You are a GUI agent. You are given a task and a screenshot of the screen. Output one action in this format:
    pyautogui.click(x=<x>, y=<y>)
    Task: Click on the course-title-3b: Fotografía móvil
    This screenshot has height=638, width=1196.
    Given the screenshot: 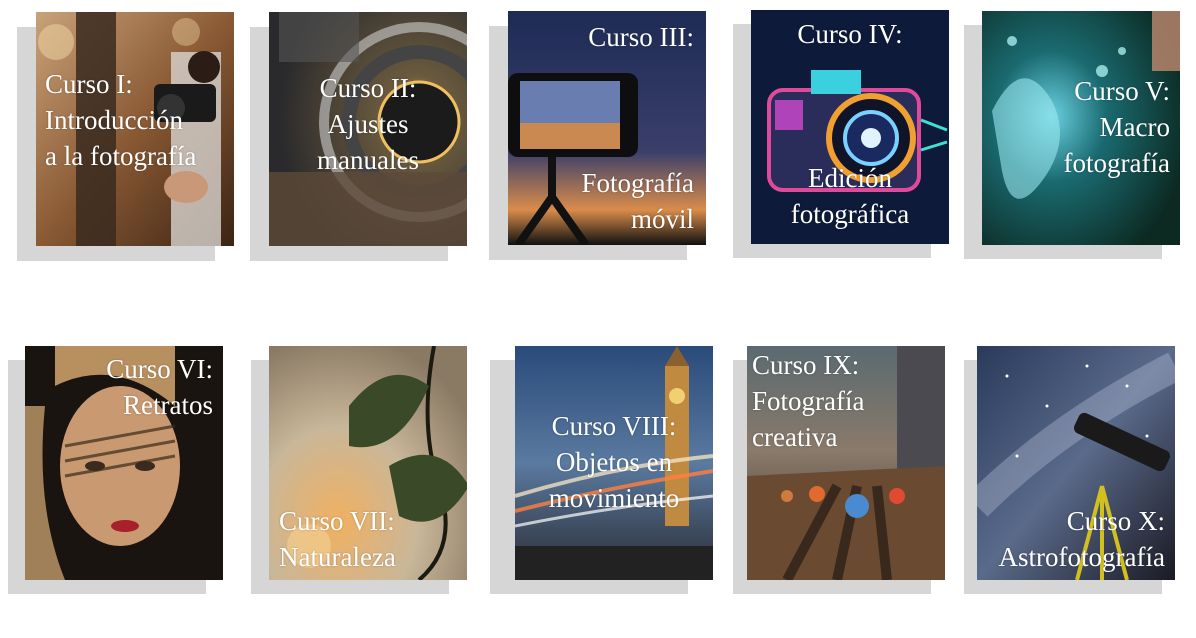 What is the action you would take?
    pyautogui.click(x=637, y=201)
    